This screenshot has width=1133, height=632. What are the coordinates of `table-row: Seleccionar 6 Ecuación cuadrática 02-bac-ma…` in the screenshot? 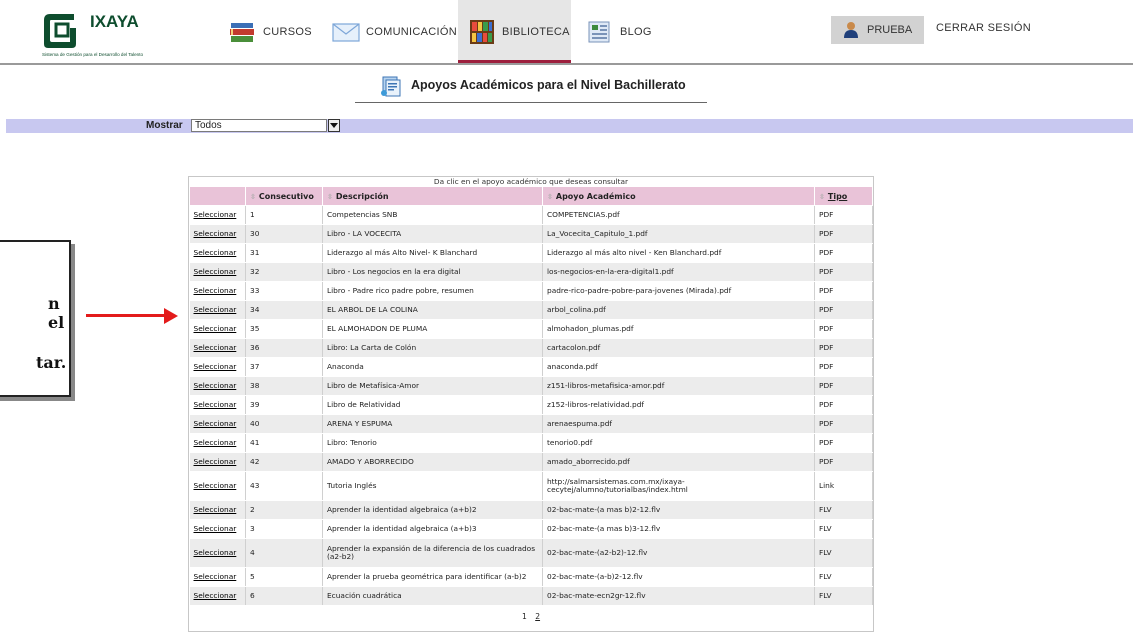 It's located at (531, 596).